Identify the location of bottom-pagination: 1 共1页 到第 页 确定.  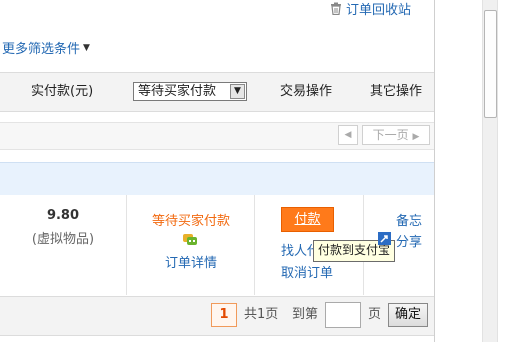
(217, 316).